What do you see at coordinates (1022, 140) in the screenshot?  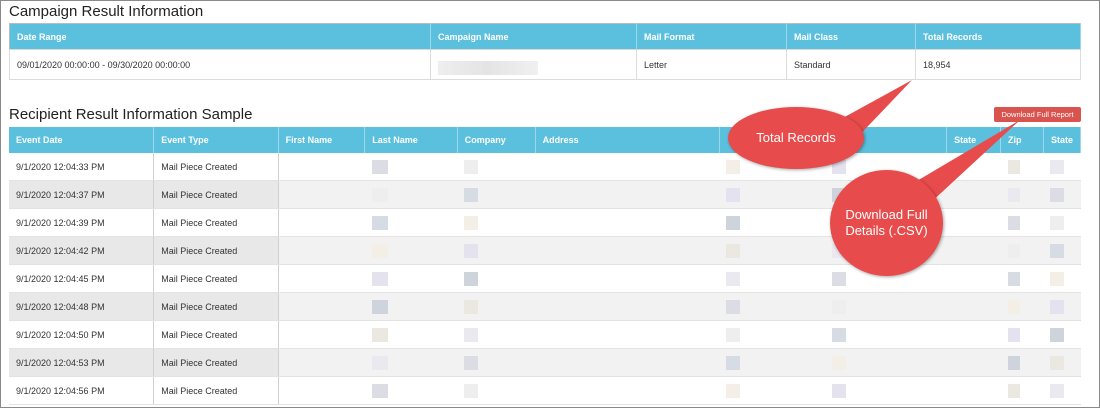 I see `column-header-zip: Zip` at bounding box center [1022, 140].